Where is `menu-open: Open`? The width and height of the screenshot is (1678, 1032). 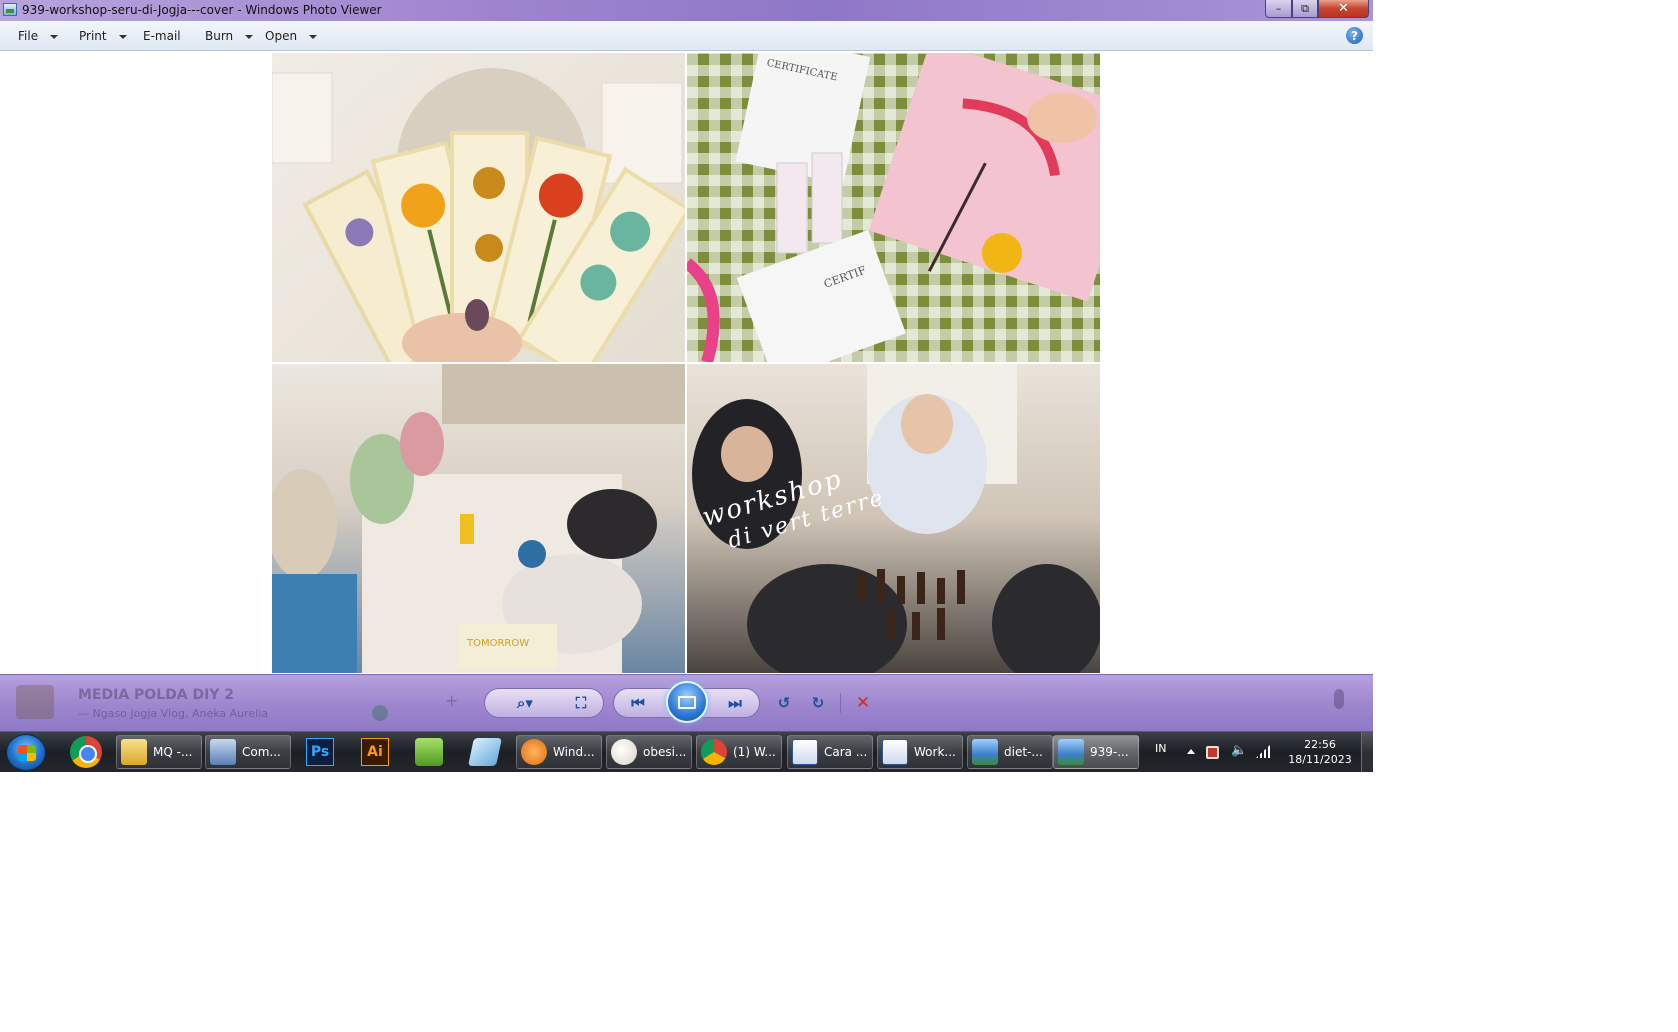
menu-open: Open is located at coordinates (291, 36).